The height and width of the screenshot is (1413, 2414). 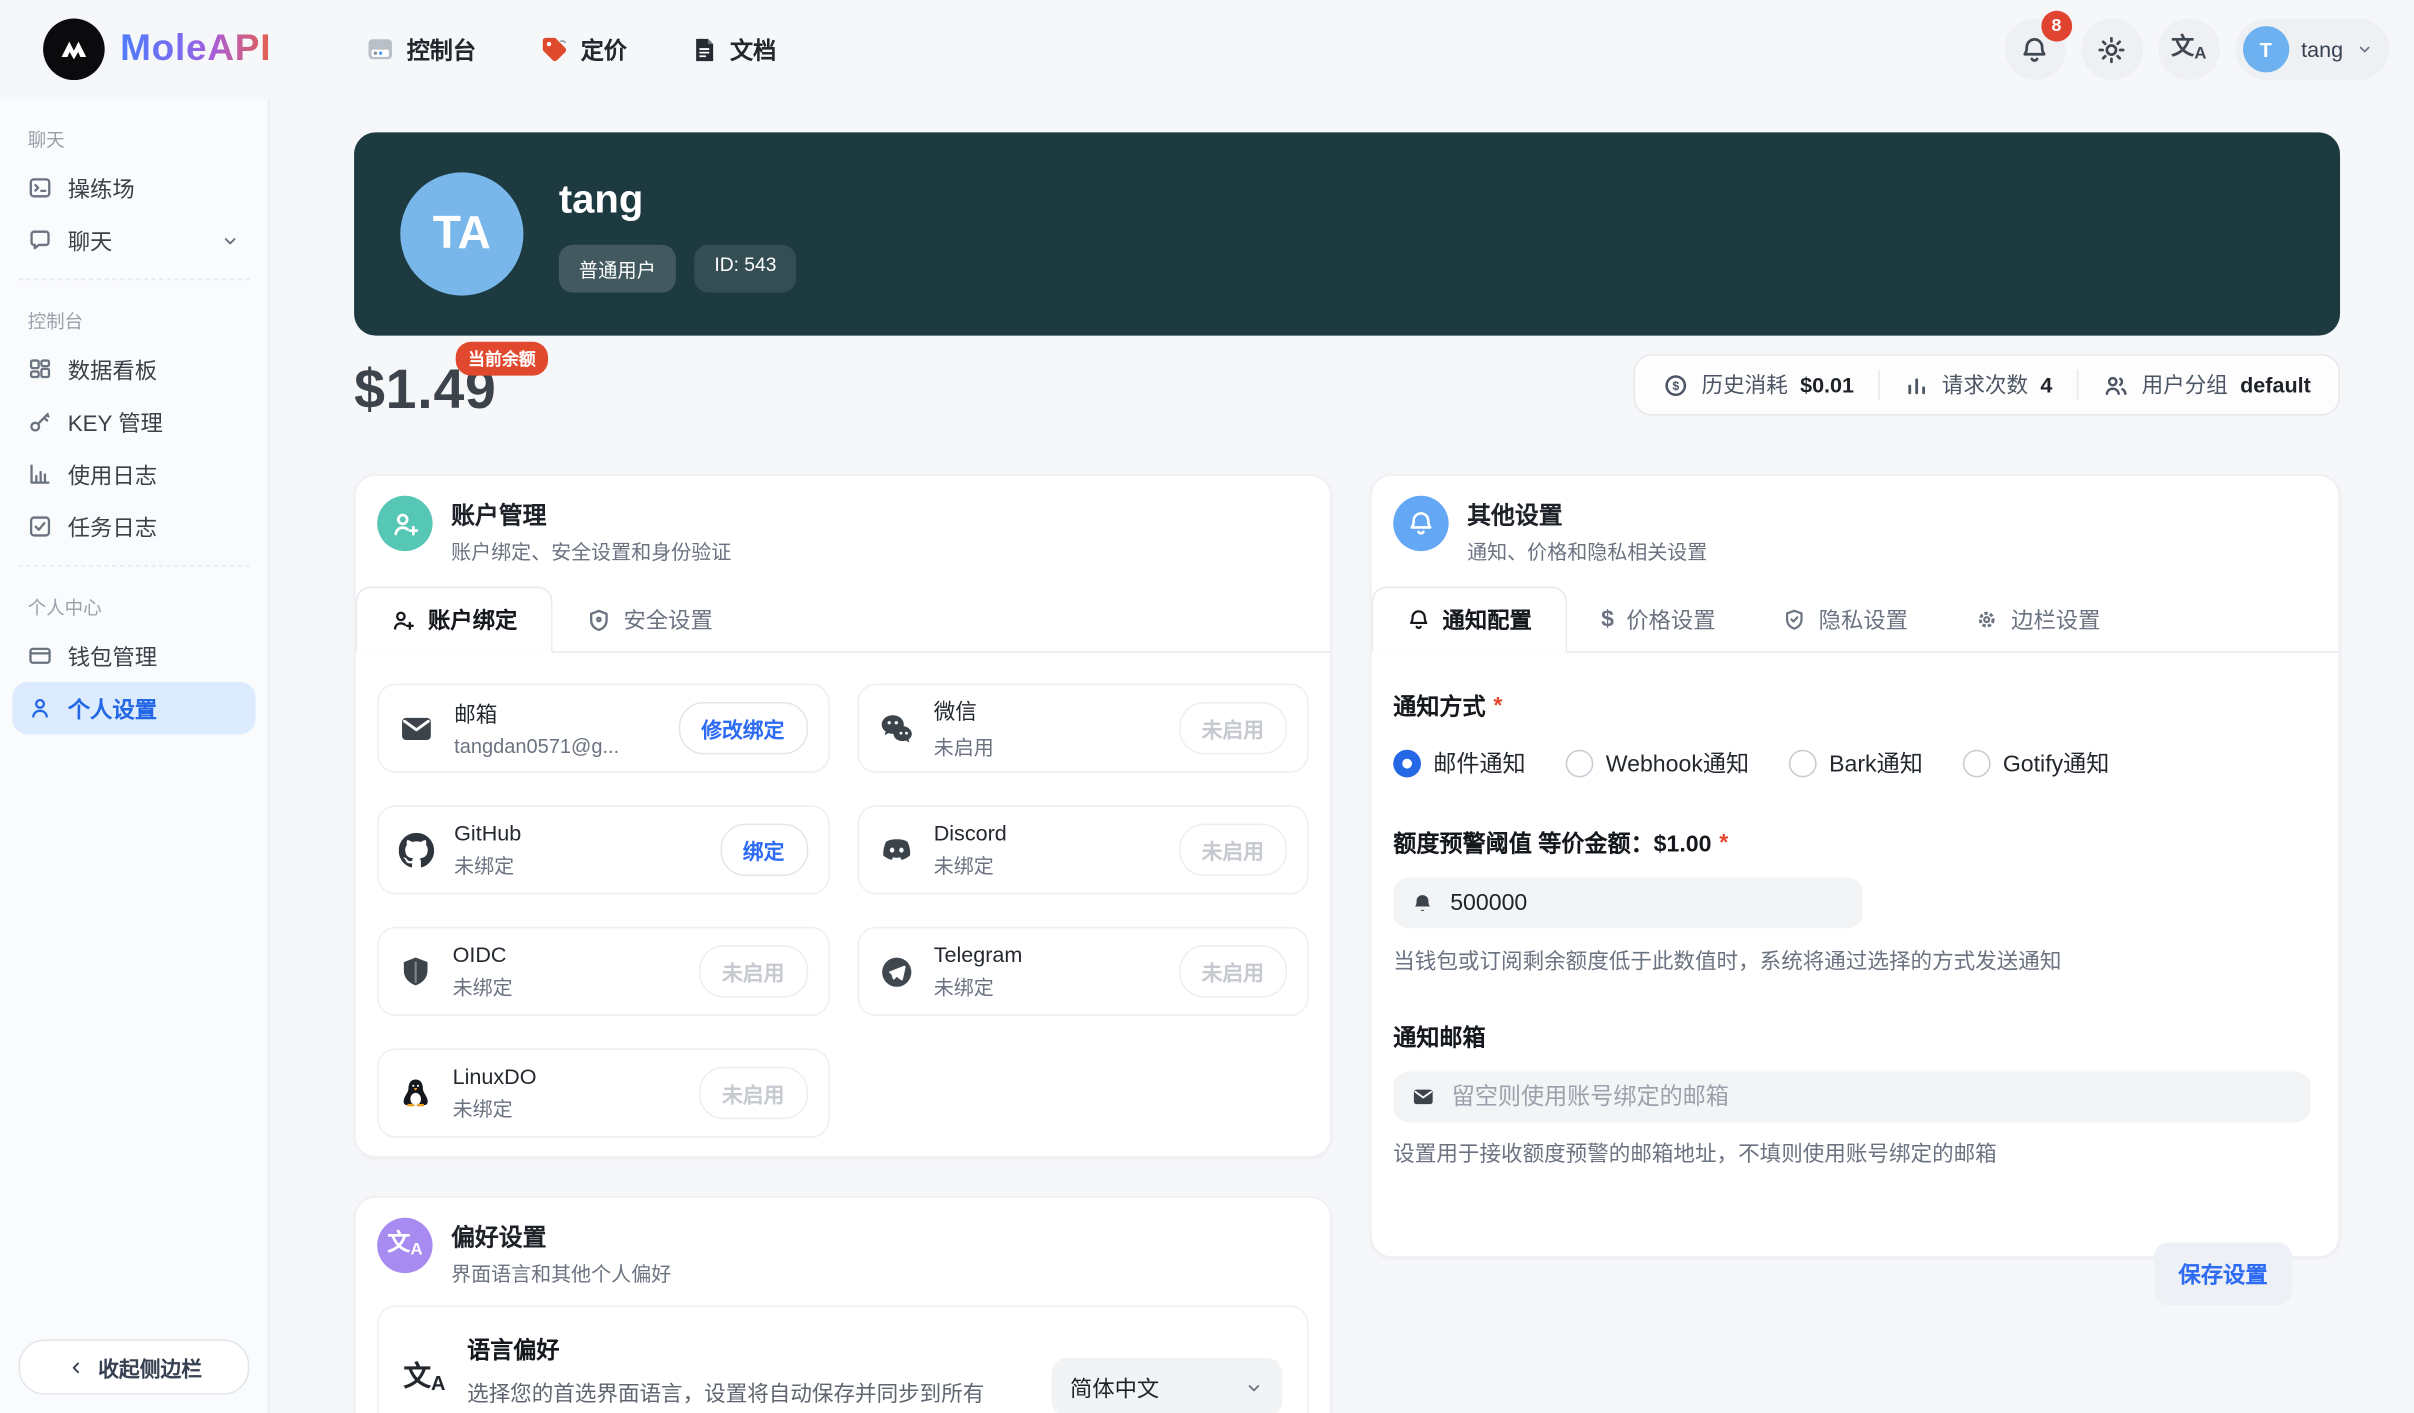 What do you see at coordinates (451, 381) in the screenshot?
I see `balance-block: $1.49 当前余额` at bounding box center [451, 381].